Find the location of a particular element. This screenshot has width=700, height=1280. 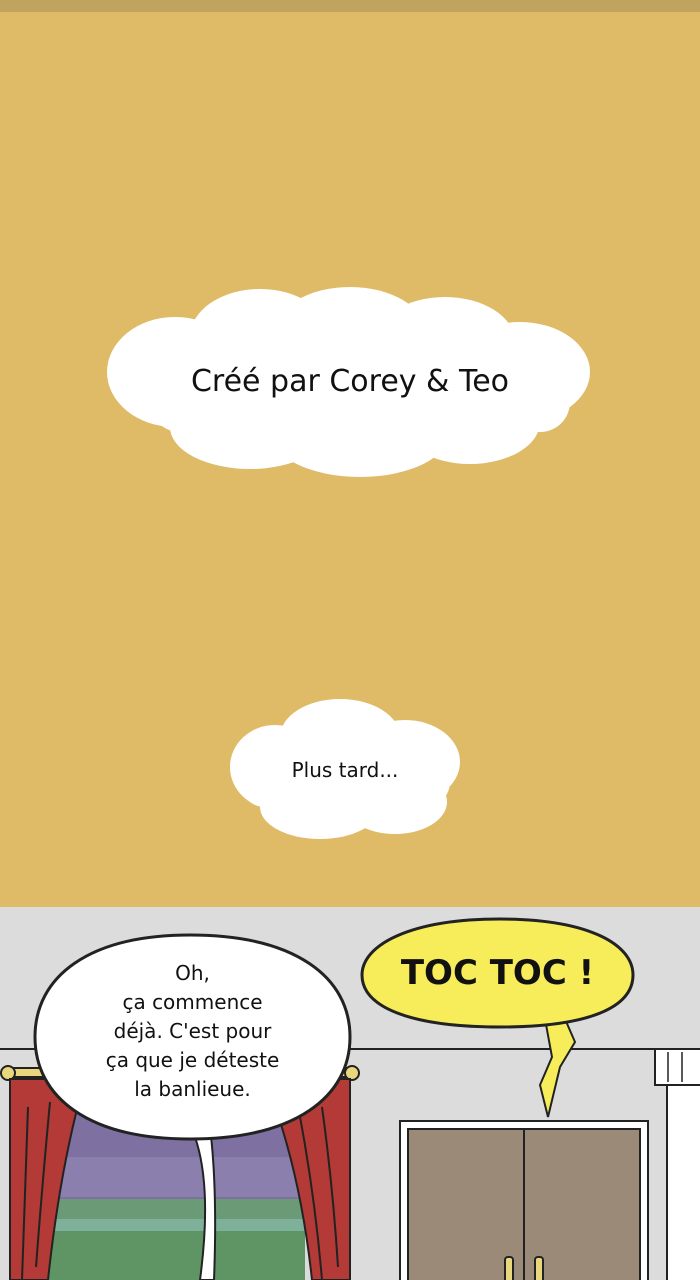

pillar is located at coordinates (677, 1164).